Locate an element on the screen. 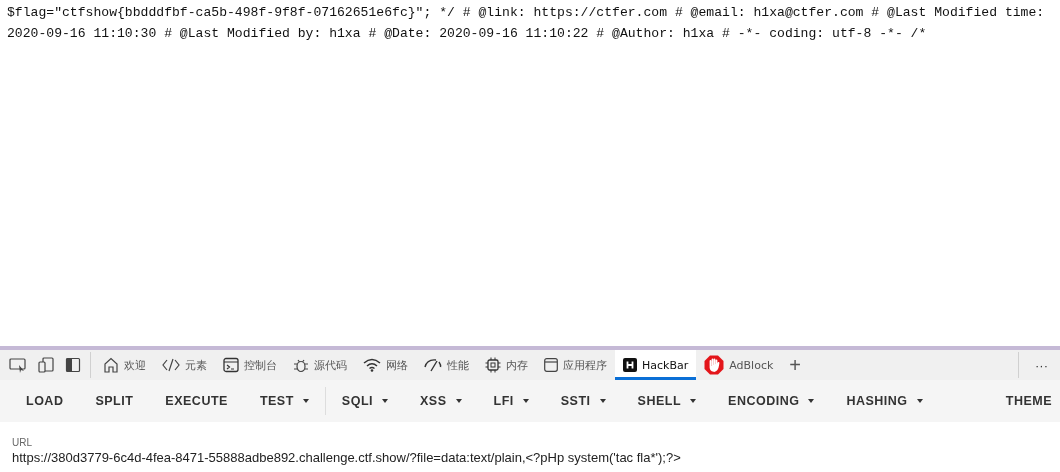 The width and height of the screenshot is (1060, 472). hackbar-button: SQLI is located at coordinates (364, 401).